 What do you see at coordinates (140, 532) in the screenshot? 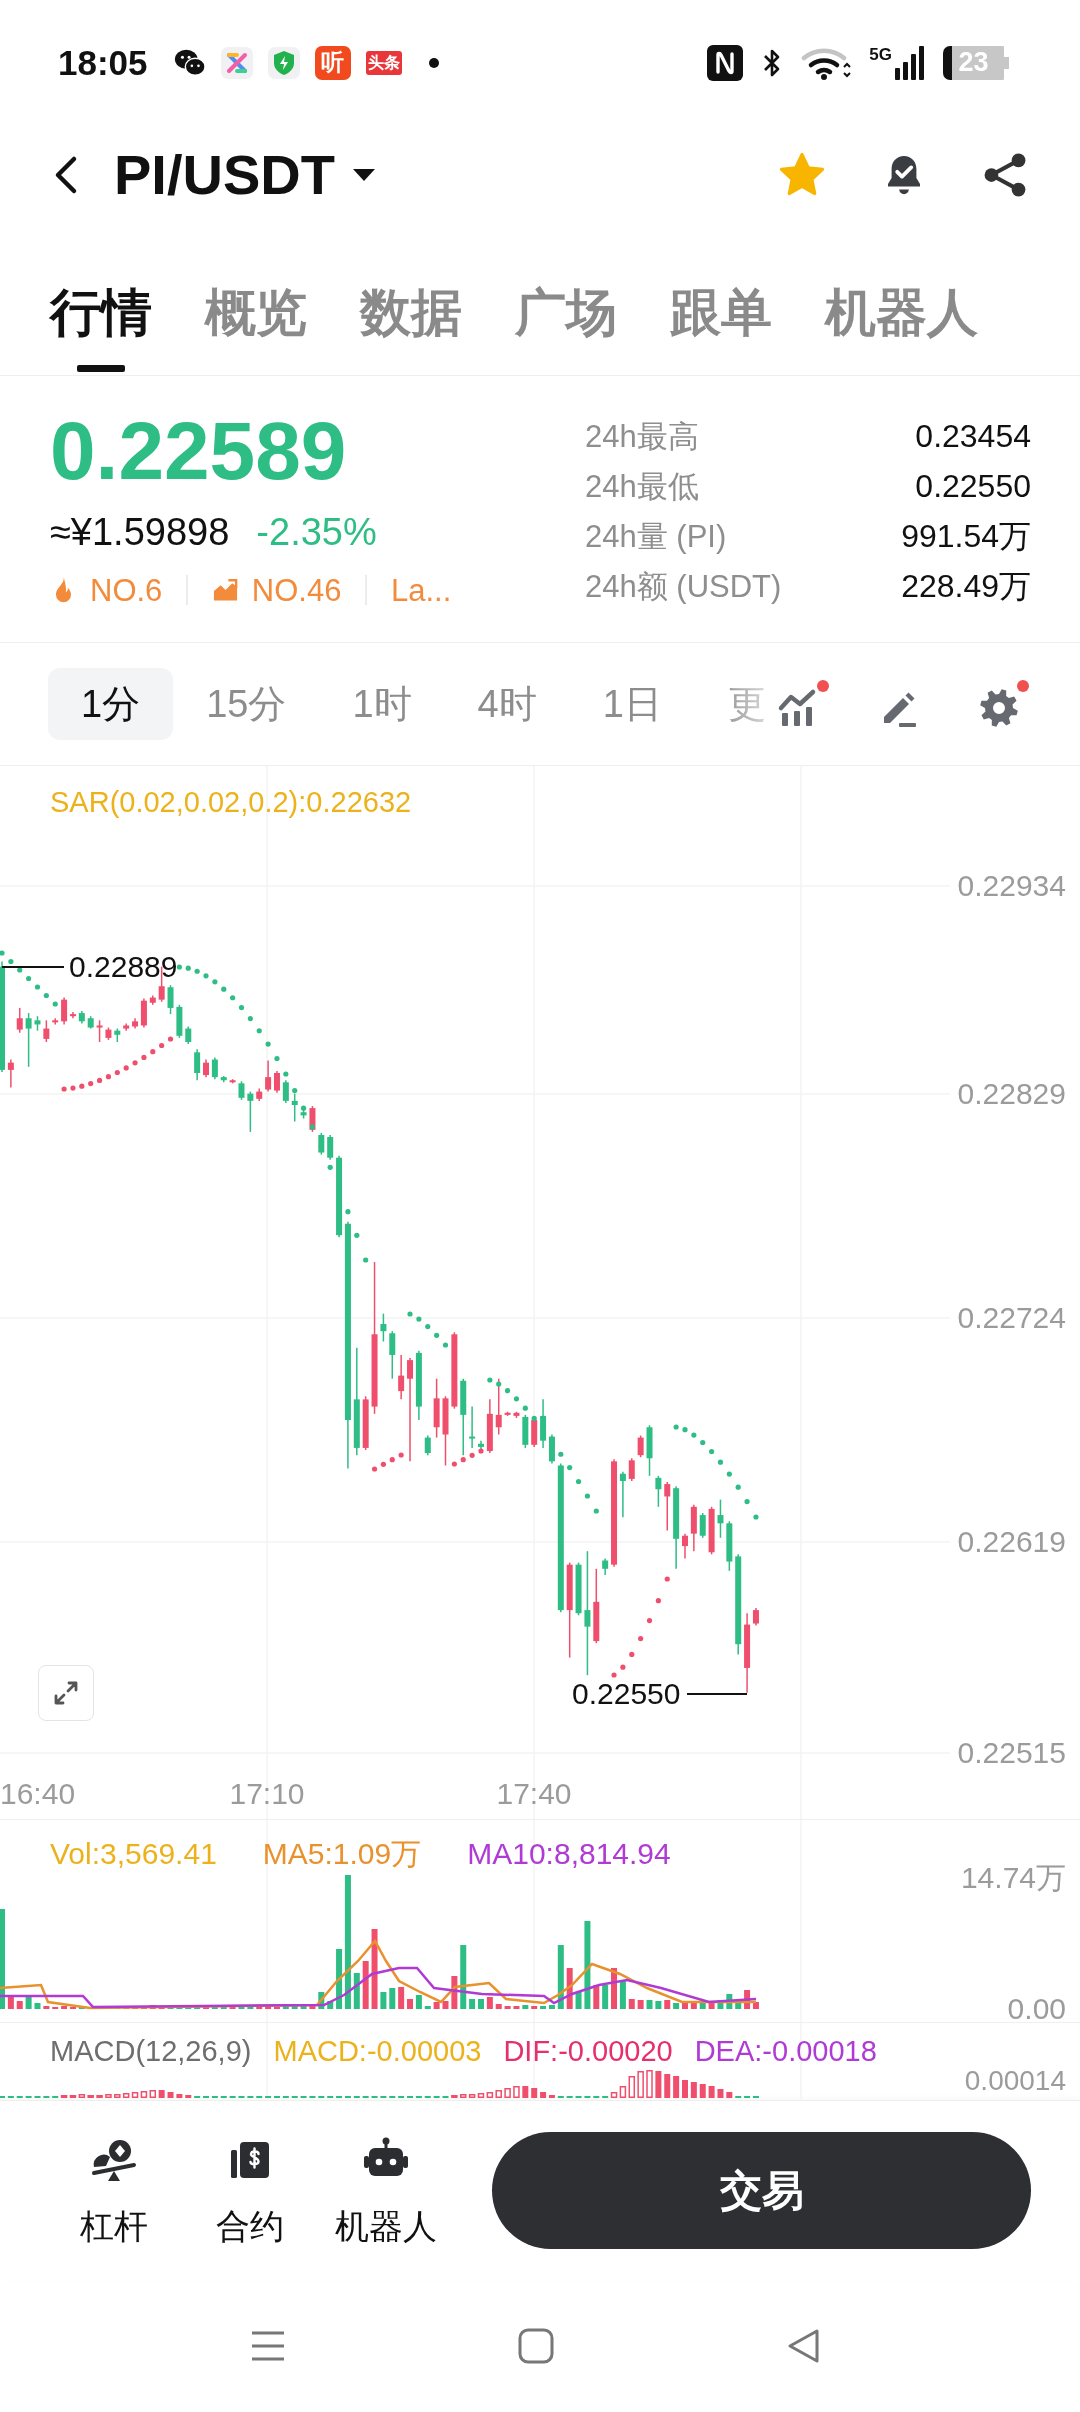
I see `fiat-price: ≈¥1.59898` at bounding box center [140, 532].